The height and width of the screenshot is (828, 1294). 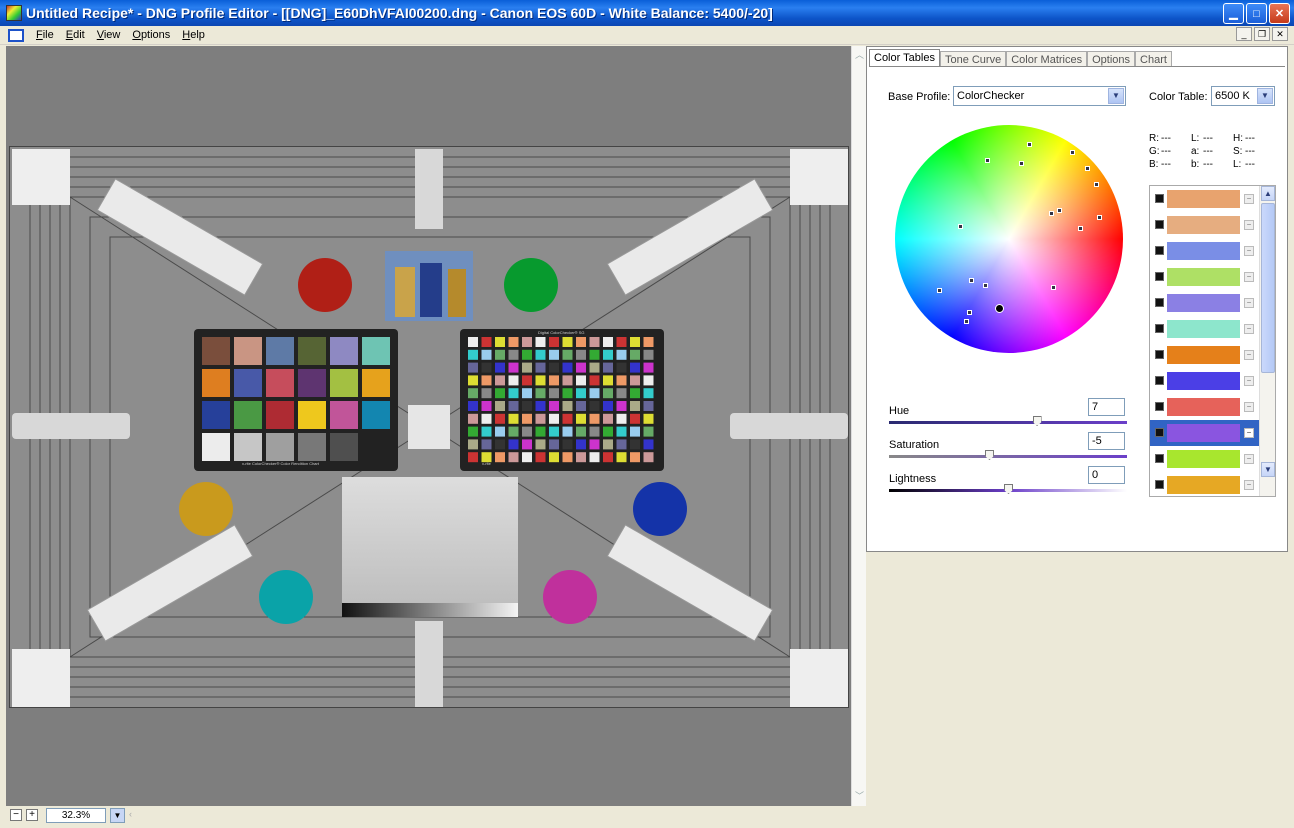 What do you see at coordinates (117, 815) in the screenshot?
I see `zoom-dropdown-chevron-down-icon: ▼` at bounding box center [117, 815].